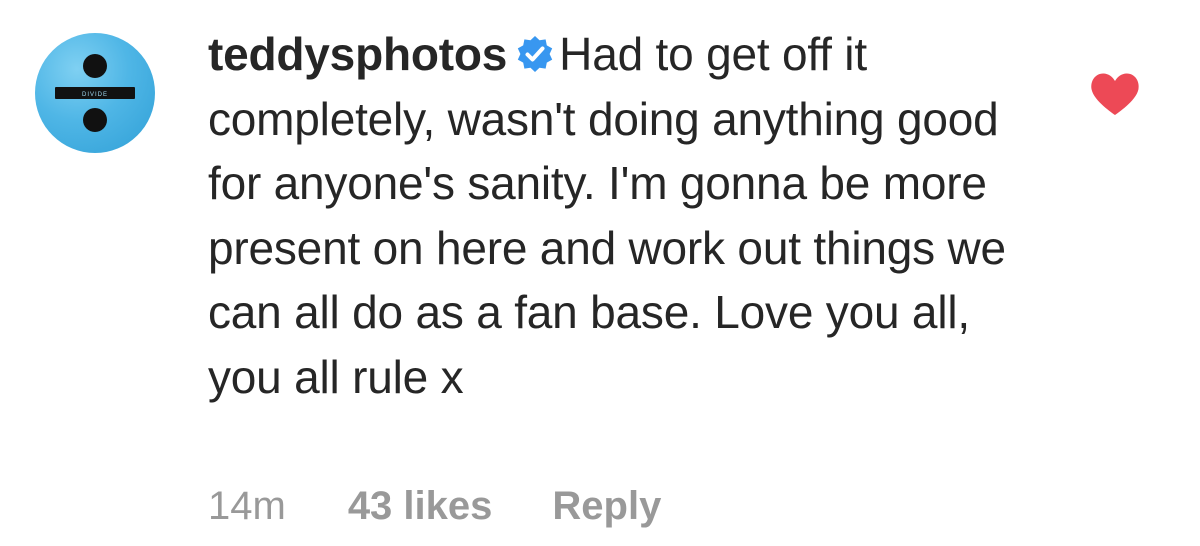  Describe the element at coordinates (606, 506) in the screenshot. I see `reply-button: Reply` at that location.